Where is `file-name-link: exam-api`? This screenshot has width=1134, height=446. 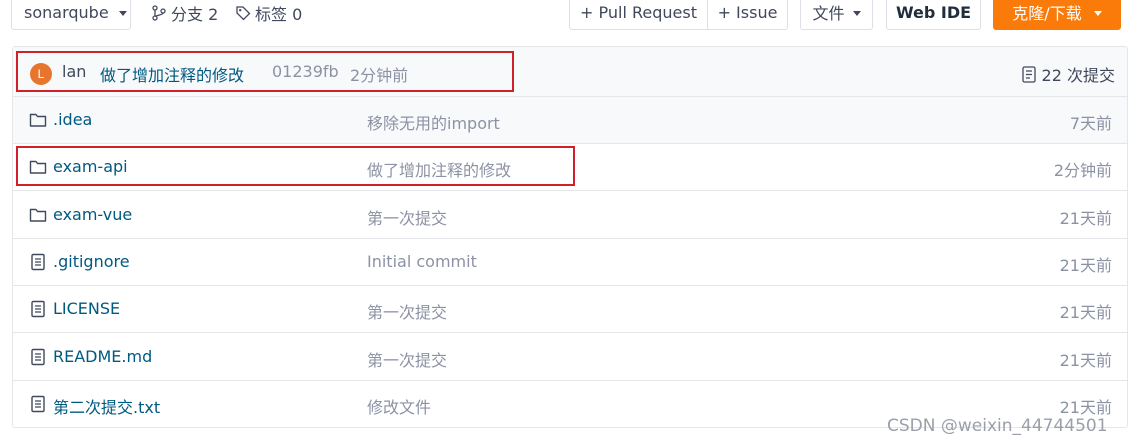
file-name-link: exam-api is located at coordinates (90, 166).